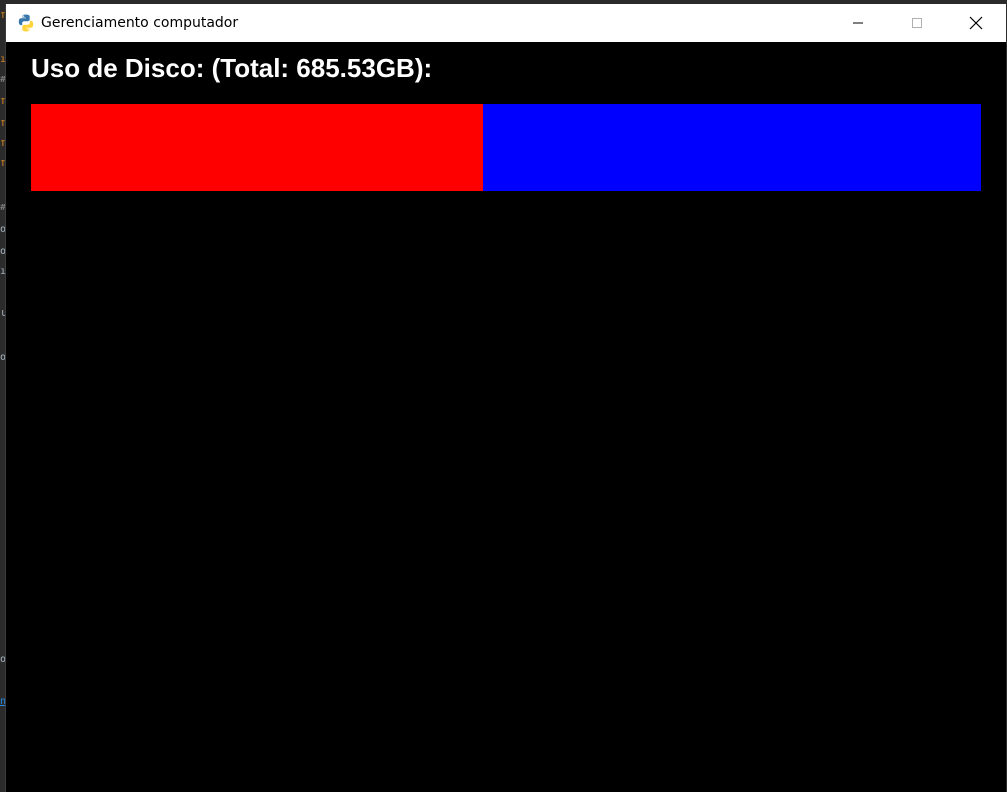 The image size is (1007, 792). I want to click on disk-free-segment, so click(732, 147).